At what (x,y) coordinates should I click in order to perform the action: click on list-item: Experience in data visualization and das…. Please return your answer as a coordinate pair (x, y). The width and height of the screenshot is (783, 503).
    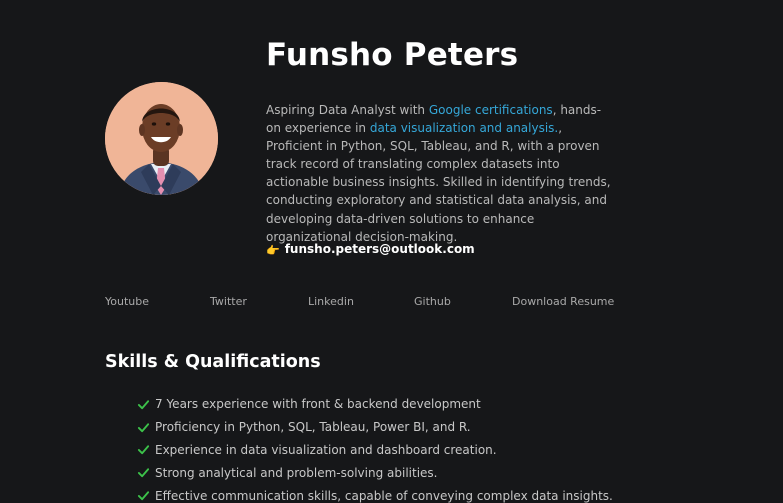
    Looking at the image, I should click on (375, 450).